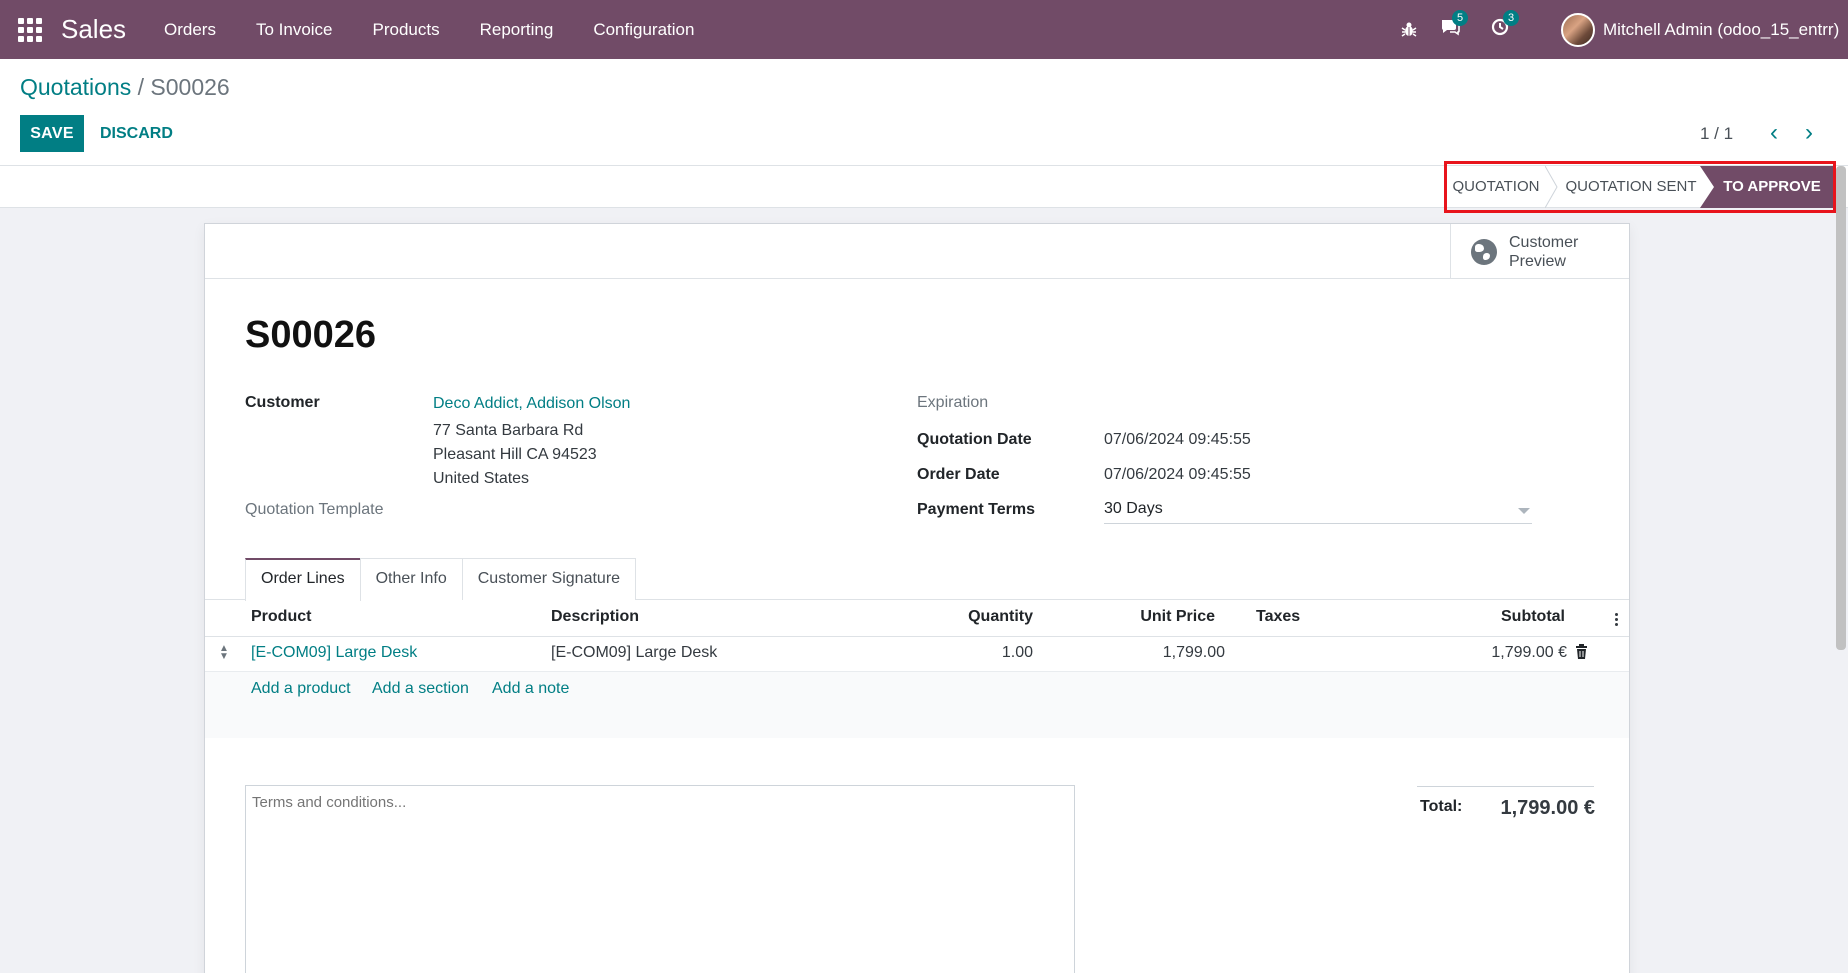 The width and height of the screenshot is (1848, 973). I want to click on customer-label: Customer, so click(282, 402).